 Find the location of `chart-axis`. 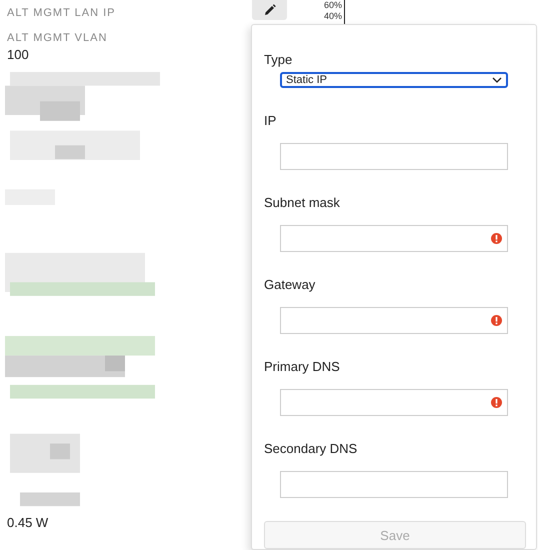

chart-axis is located at coordinates (344, 12).